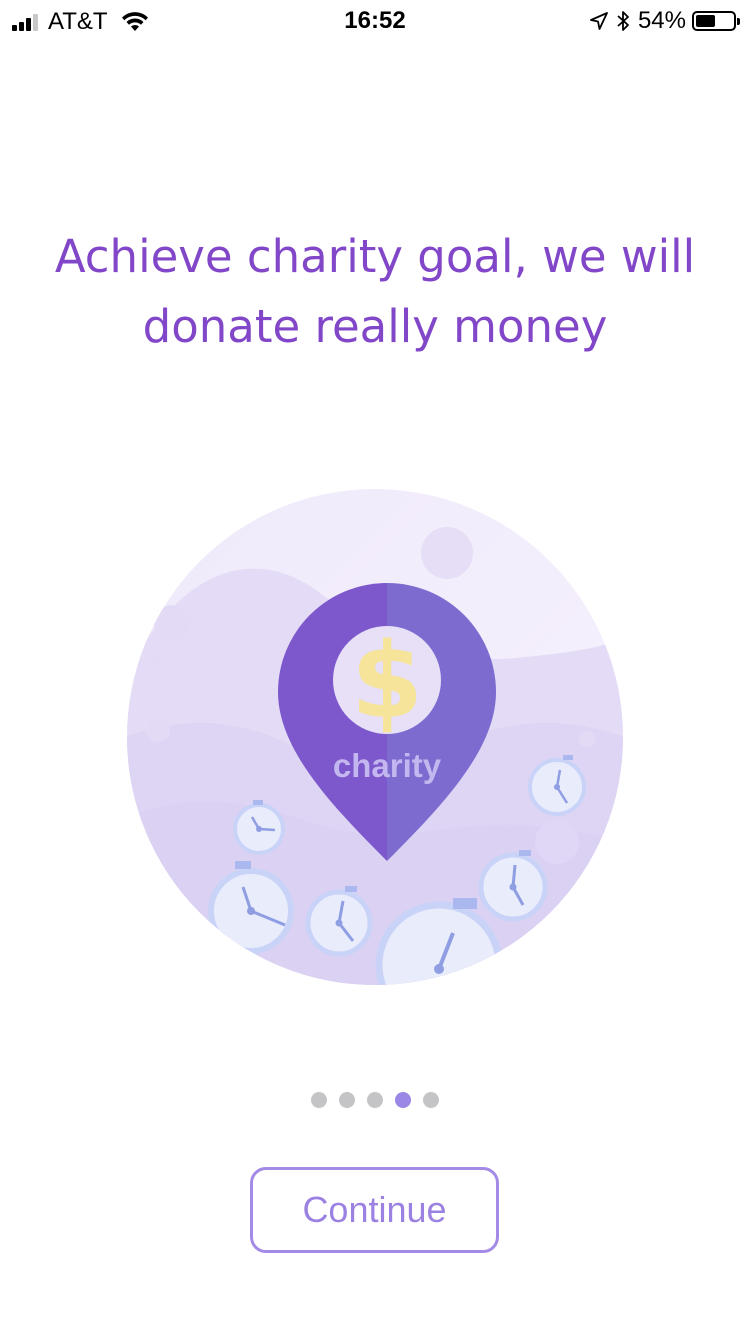 This screenshot has width=750, height=1334. What do you see at coordinates (661, 20) in the screenshot?
I see `battery-percent: 54%` at bounding box center [661, 20].